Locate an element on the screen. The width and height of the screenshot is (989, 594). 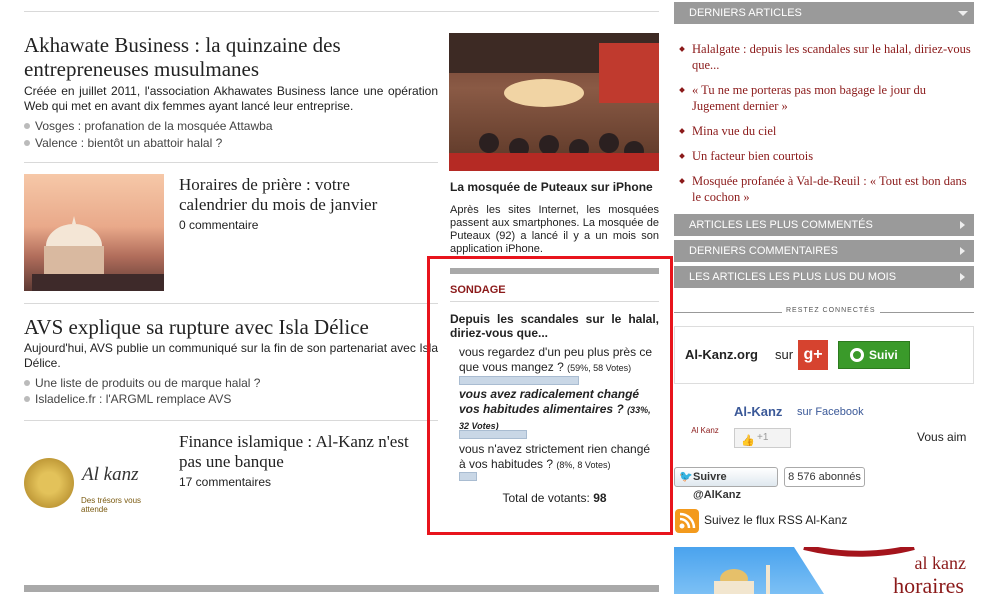
gplus-box: Al-Kanz.org sur g+ Suivi is located at coordinates (824, 355).